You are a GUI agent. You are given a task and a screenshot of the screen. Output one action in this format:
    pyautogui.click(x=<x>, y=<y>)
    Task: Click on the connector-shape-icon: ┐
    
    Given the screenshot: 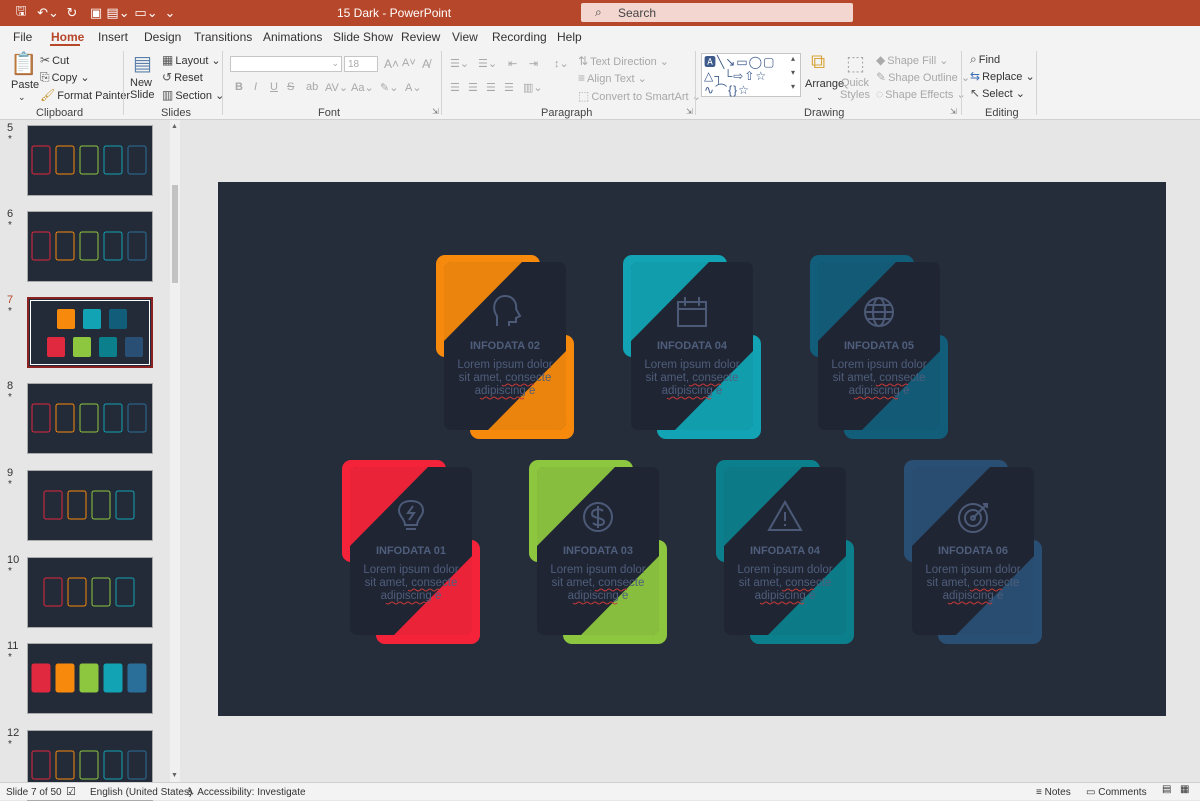 What is the action you would take?
    pyautogui.click(x=719, y=76)
    